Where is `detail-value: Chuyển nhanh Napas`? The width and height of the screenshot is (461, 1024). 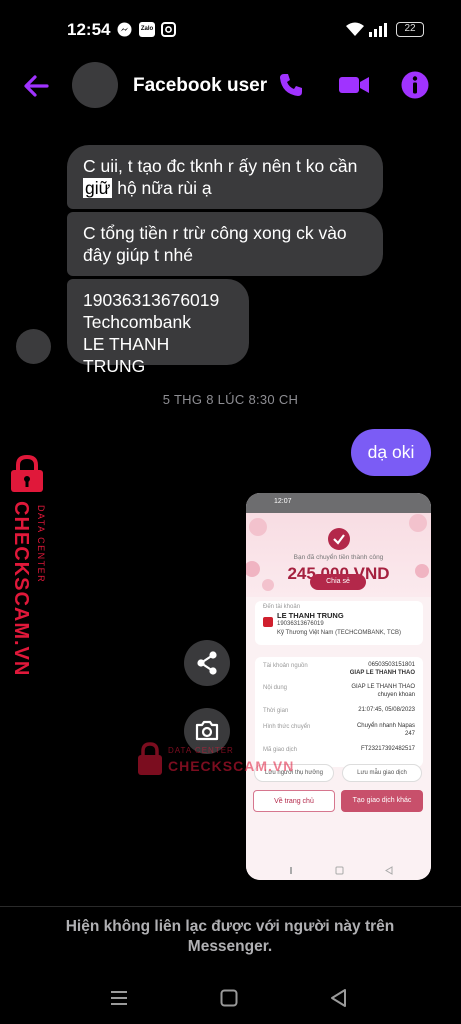
detail-value: Chuyển nhanh Napas is located at coordinates (385, 726).